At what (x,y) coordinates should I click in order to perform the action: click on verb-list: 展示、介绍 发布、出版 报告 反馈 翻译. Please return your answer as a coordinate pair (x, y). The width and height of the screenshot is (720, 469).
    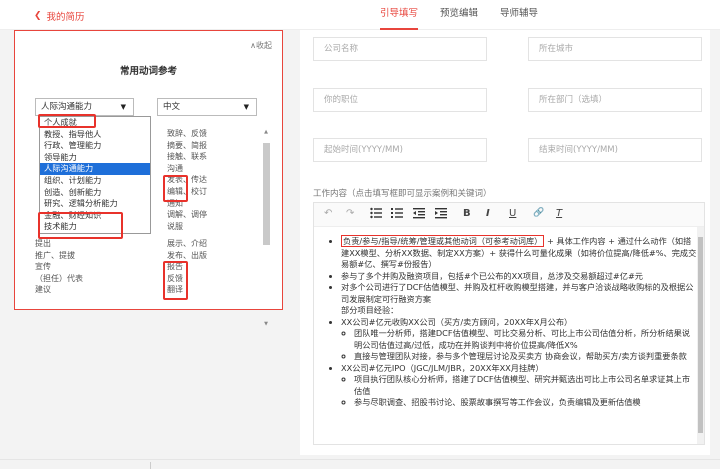
    Looking at the image, I should click on (187, 267).